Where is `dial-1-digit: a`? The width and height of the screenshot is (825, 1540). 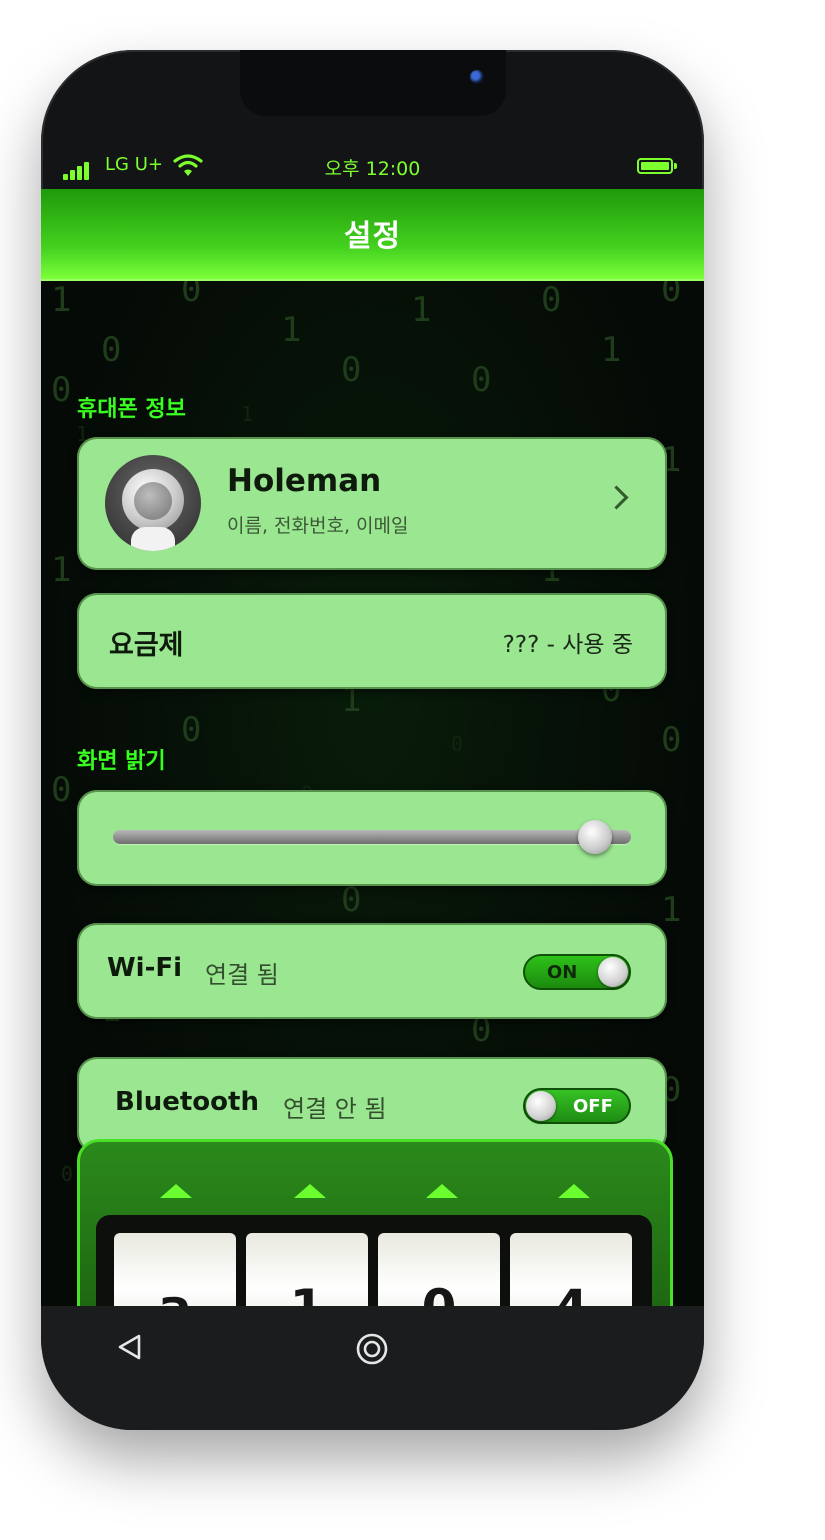 dial-1-digit: a is located at coordinates (175, 1292).